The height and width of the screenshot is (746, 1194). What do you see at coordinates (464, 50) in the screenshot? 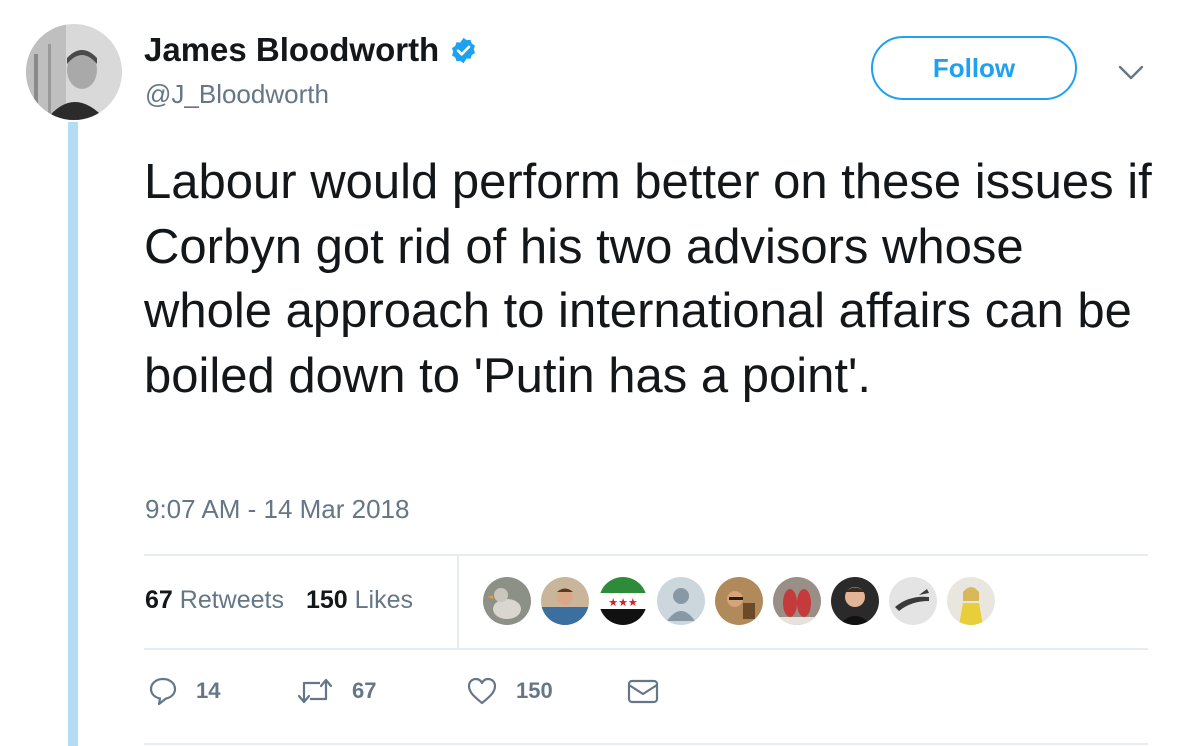
I see `verified-badge-icon` at bounding box center [464, 50].